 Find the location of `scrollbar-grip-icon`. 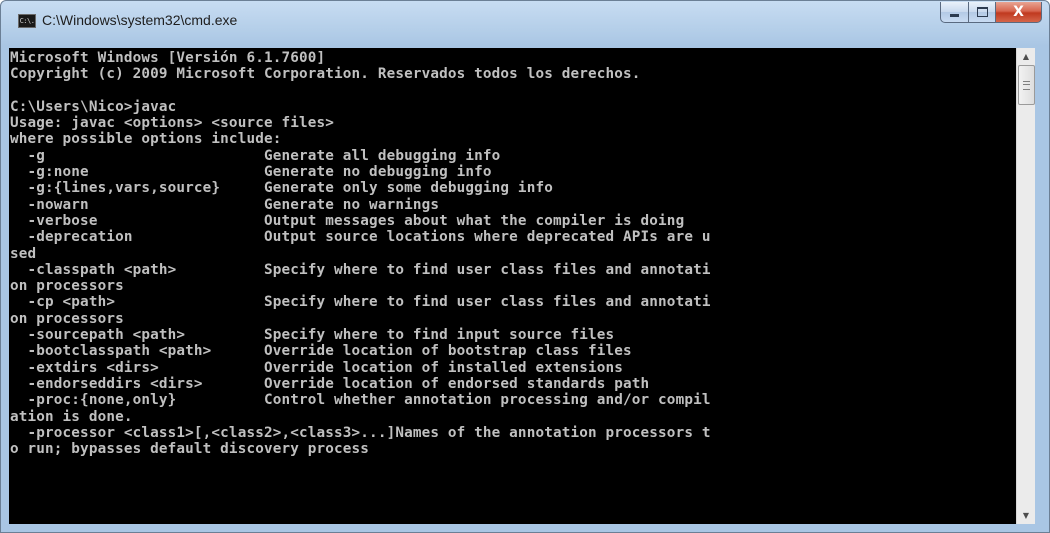

scrollbar-grip-icon is located at coordinates (1026, 85).